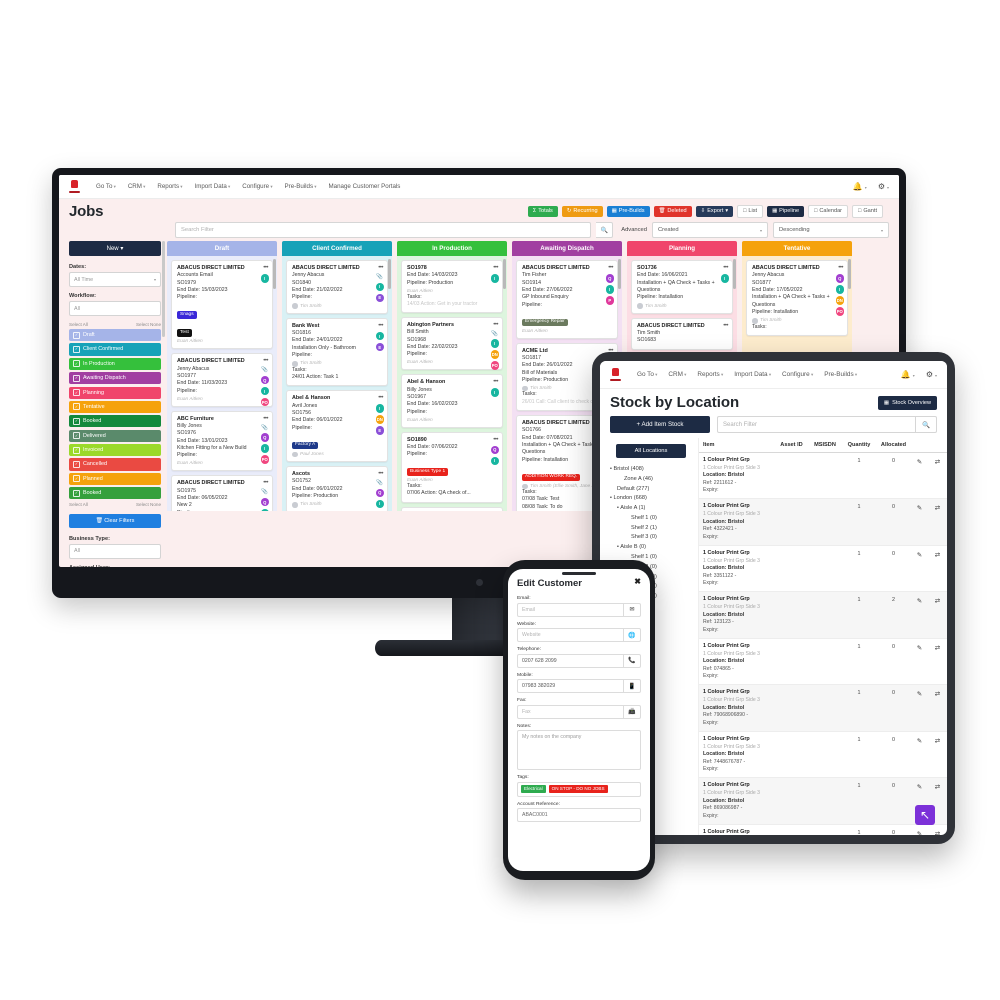 The image size is (1000, 1000). I want to click on location-tree-item: London (668), so click(651, 499).